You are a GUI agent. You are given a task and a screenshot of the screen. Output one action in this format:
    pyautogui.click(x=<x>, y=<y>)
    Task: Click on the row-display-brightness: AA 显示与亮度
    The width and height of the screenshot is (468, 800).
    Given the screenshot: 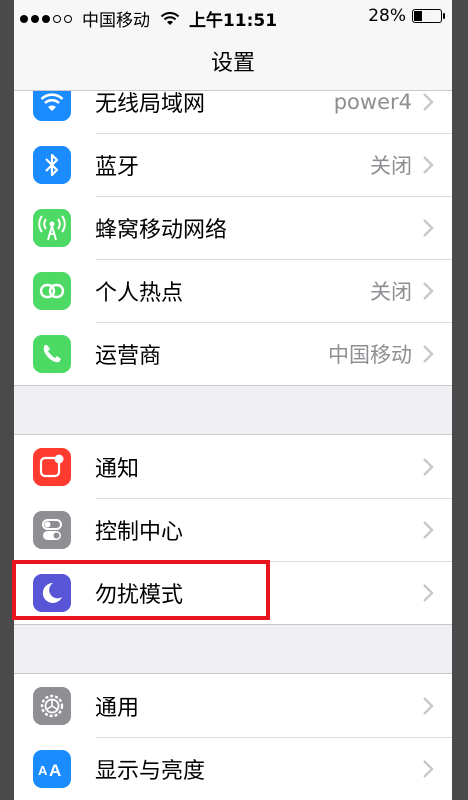 What is the action you would take?
    pyautogui.click(x=233, y=768)
    